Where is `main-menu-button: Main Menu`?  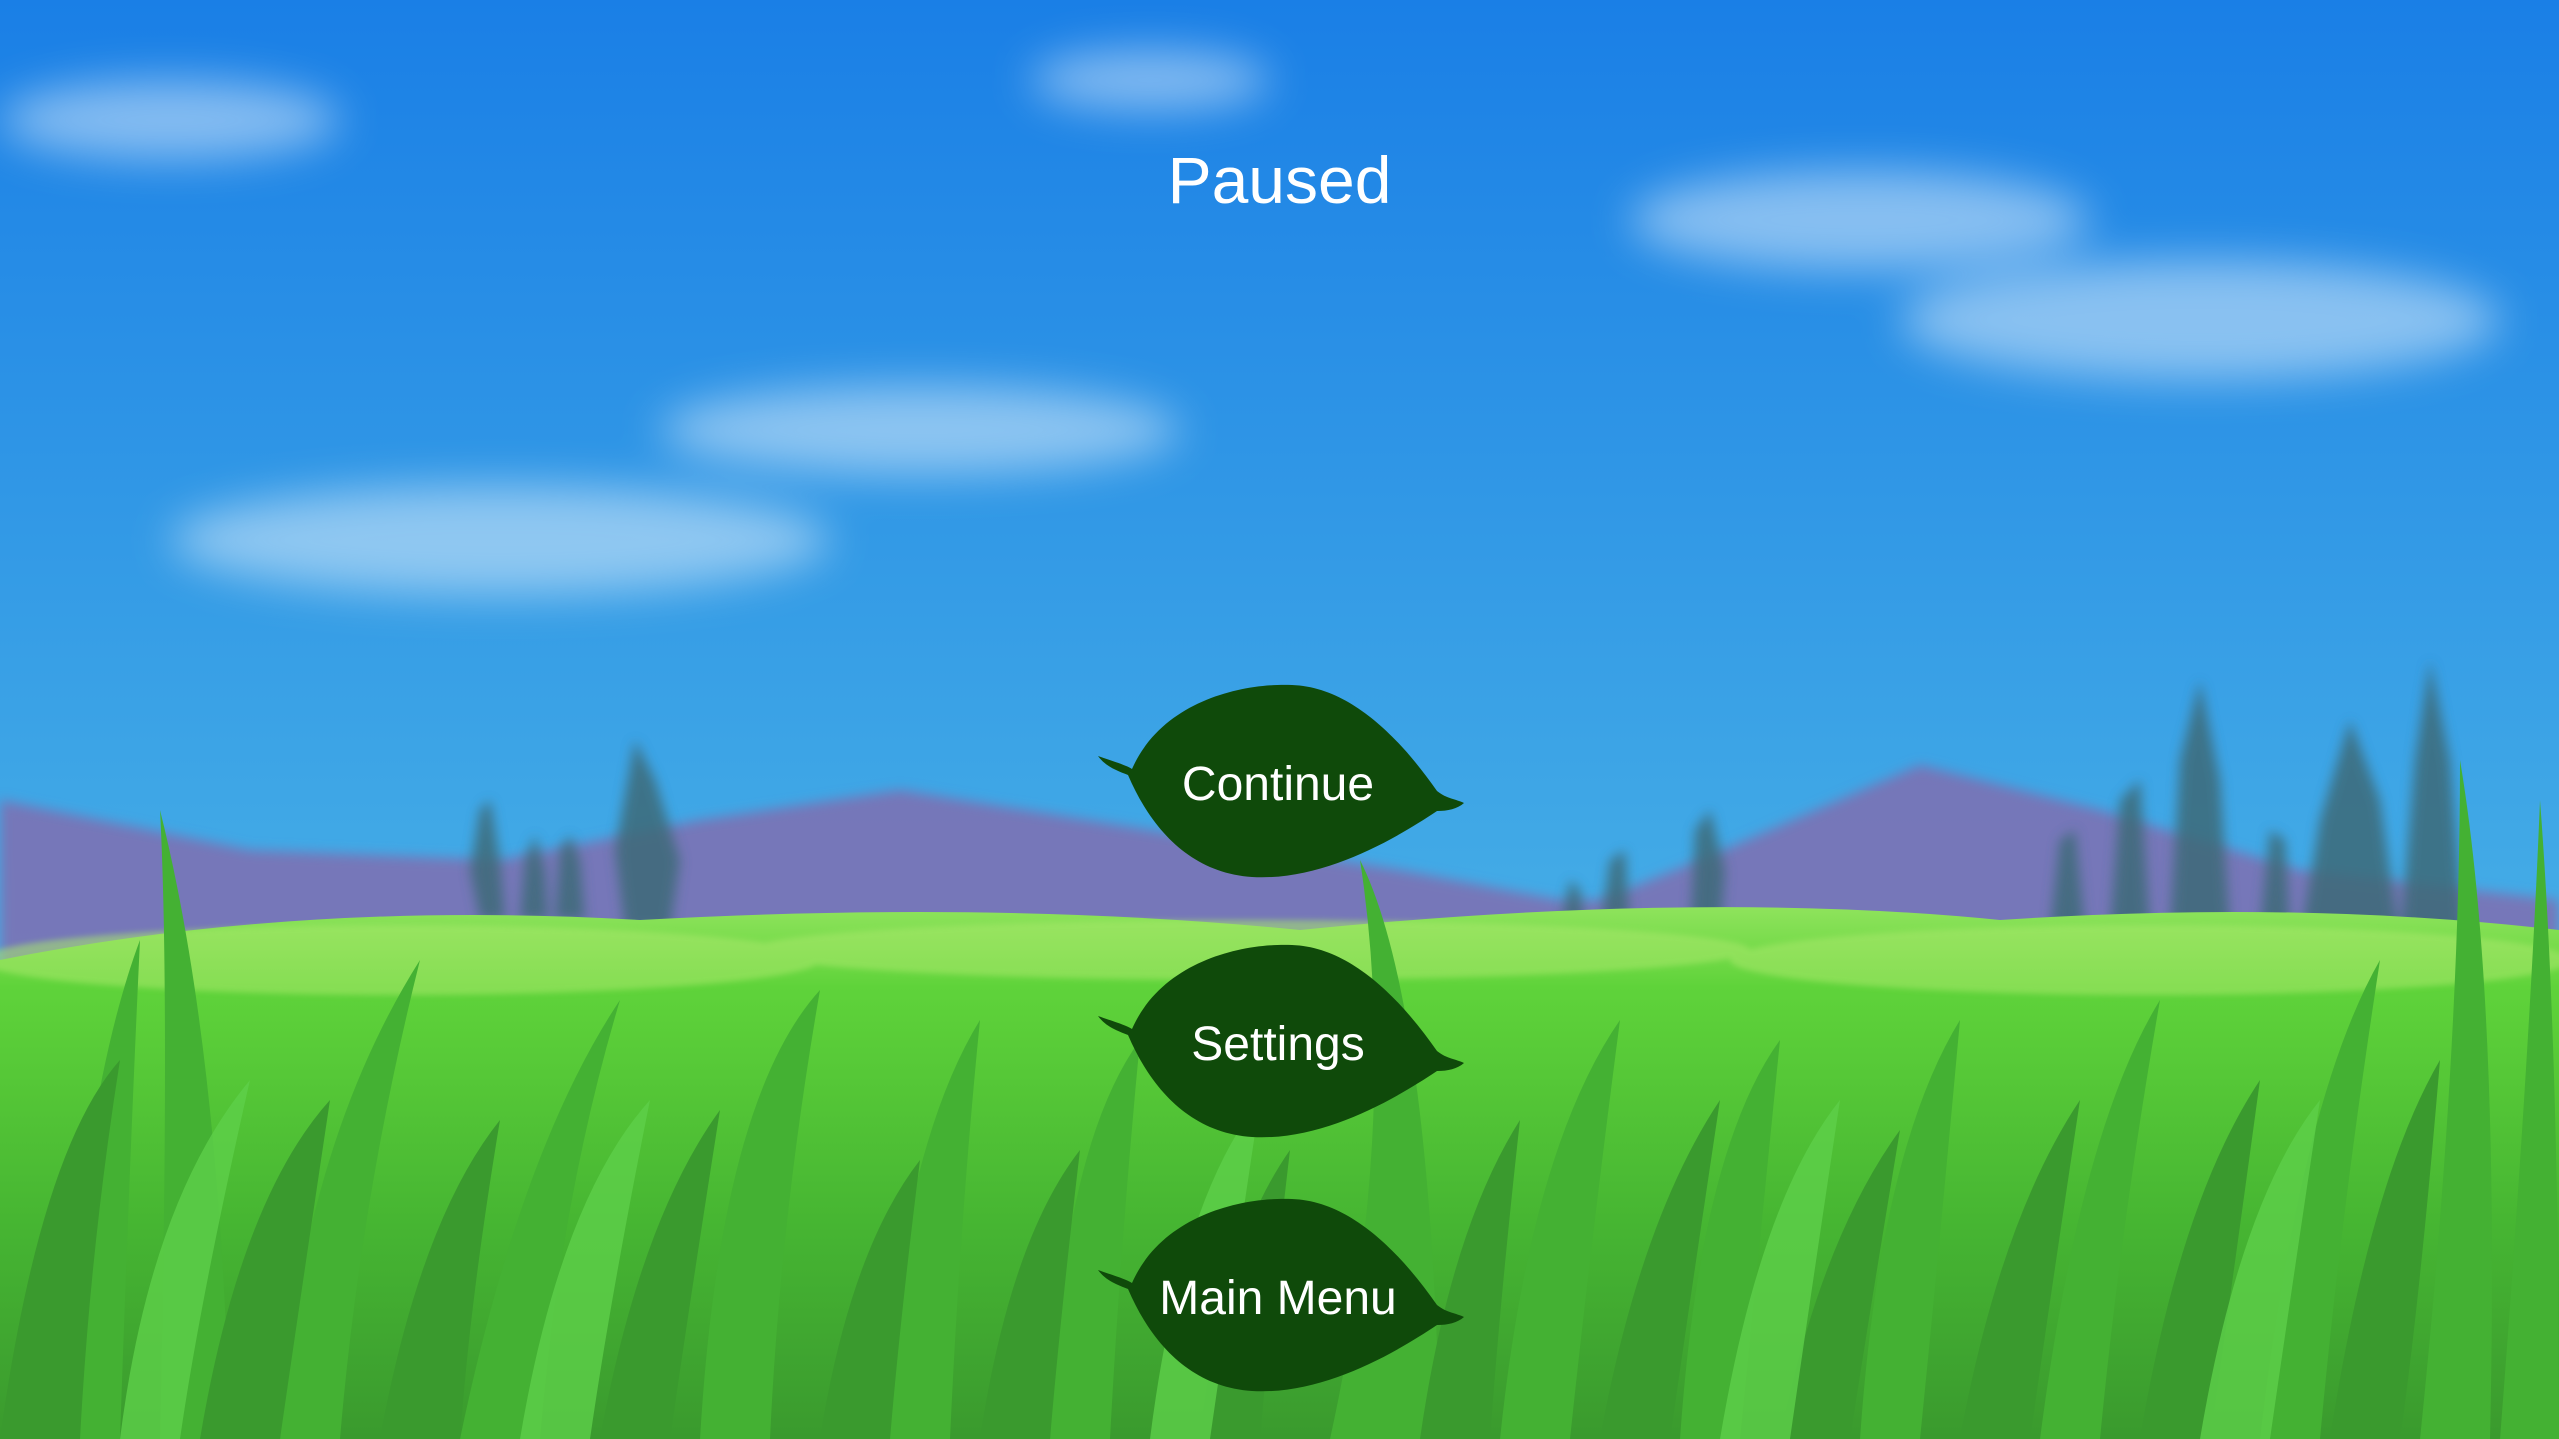 main-menu-button: Main Menu is located at coordinates (1278, 1298).